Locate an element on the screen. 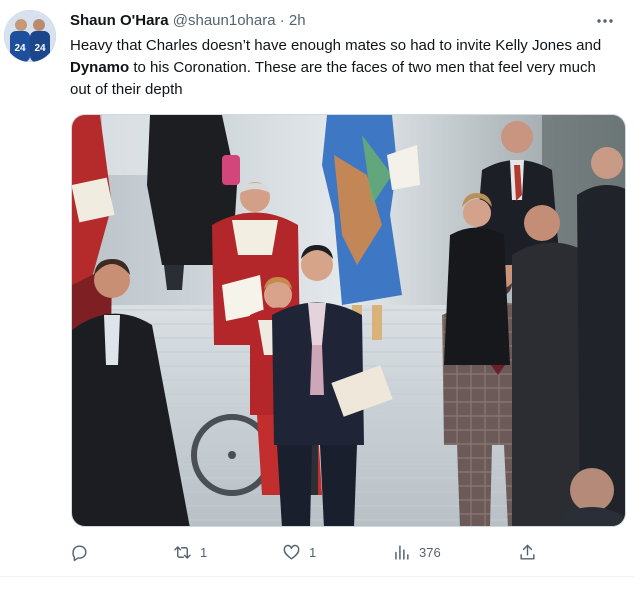  share-button is located at coordinates (527, 552).